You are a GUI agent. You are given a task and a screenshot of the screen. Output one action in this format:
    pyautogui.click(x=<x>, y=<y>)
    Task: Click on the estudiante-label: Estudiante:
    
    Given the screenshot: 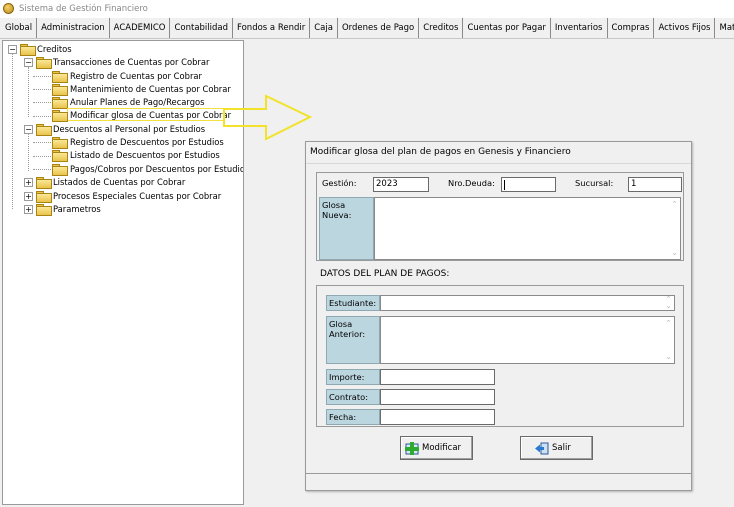 What is the action you would take?
    pyautogui.click(x=353, y=303)
    